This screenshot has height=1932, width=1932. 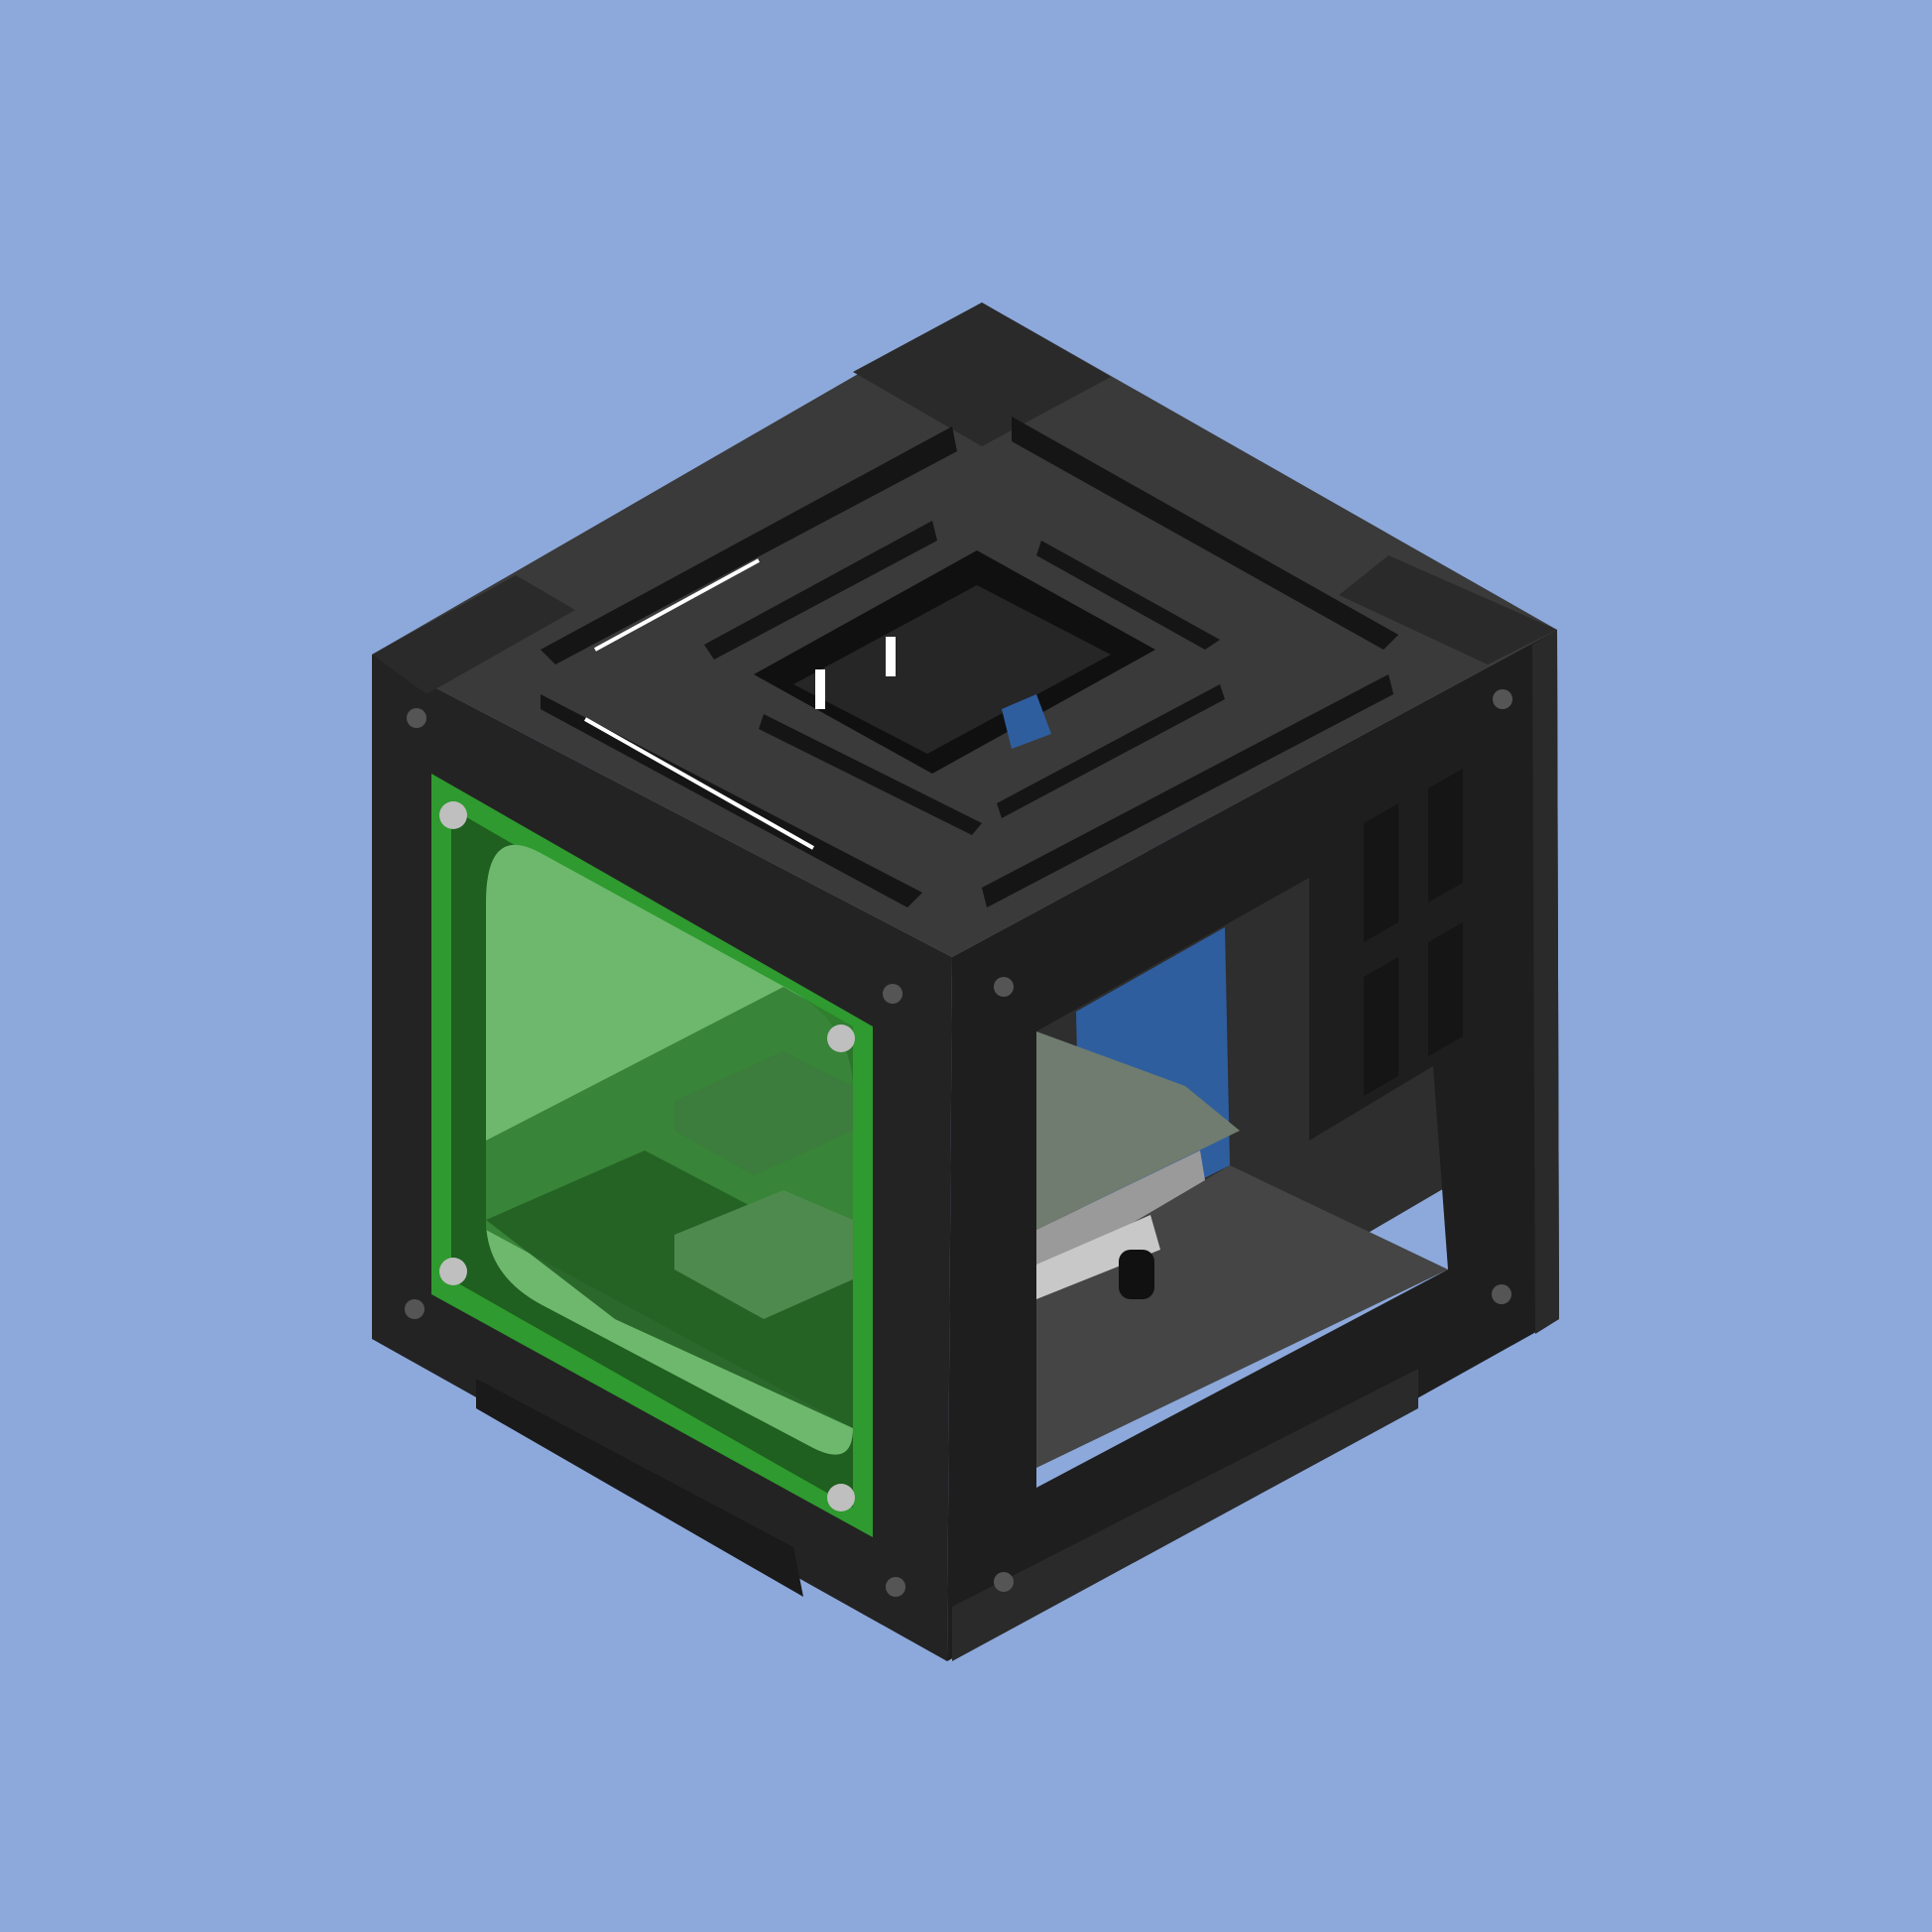 I want to click on right-face-edge, so click(x=1545, y=982).